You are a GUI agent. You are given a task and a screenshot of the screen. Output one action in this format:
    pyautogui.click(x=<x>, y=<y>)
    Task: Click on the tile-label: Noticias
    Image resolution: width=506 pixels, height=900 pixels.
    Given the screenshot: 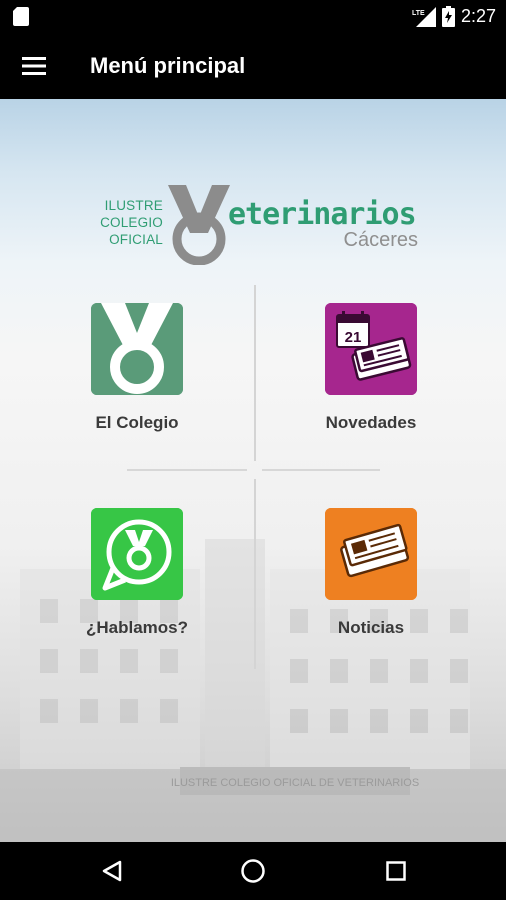 What is the action you would take?
    pyautogui.click(x=371, y=627)
    